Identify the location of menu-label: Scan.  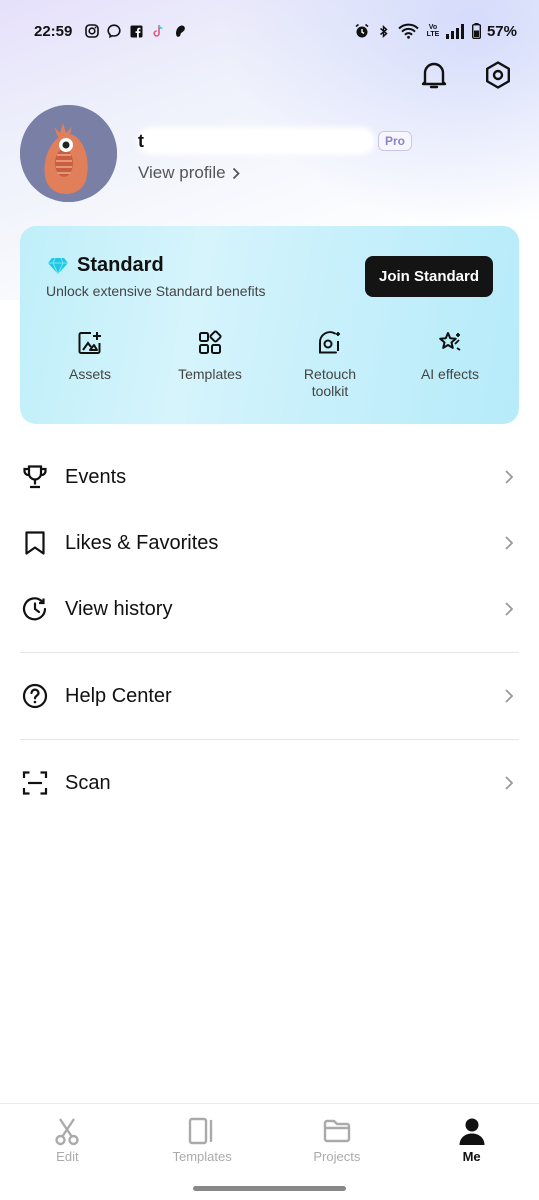
(88, 782).